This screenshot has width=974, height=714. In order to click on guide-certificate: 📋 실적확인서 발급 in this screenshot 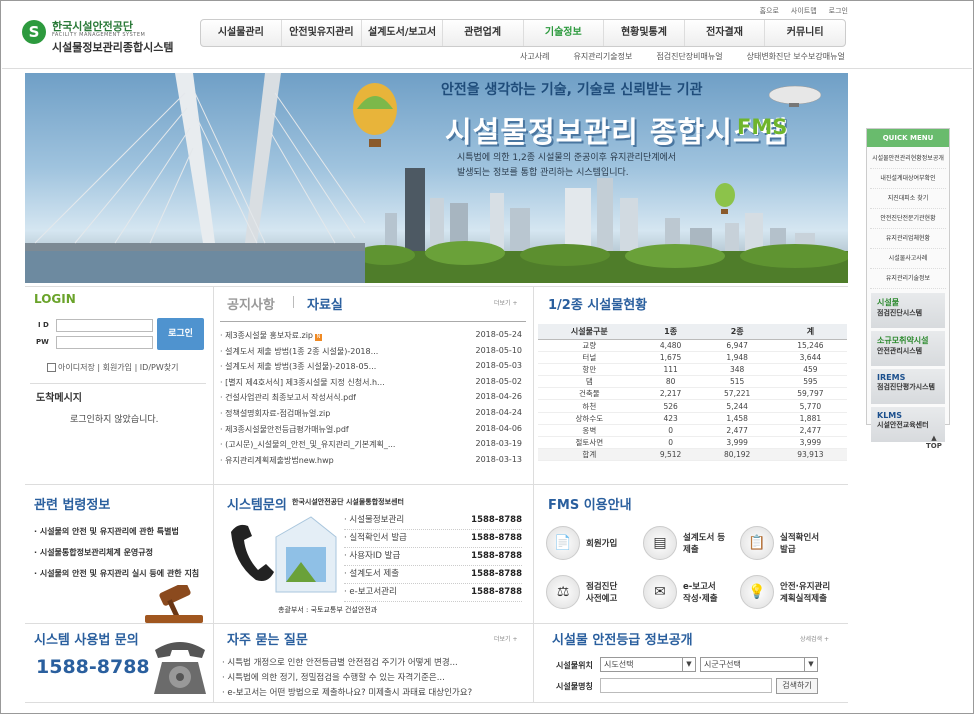, I will do `click(779, 543)`.